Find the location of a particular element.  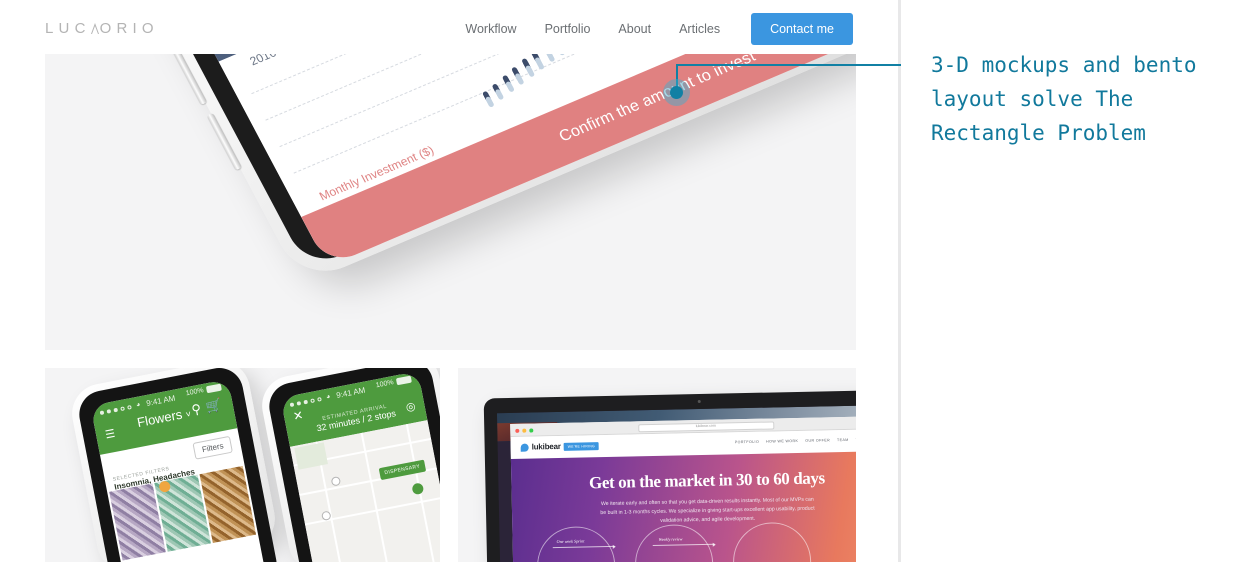

portfolio-card-green-app: ◕ 9:41 AM 100% Flowers ˅ ⚲ � is located at coordinates (242, 465).